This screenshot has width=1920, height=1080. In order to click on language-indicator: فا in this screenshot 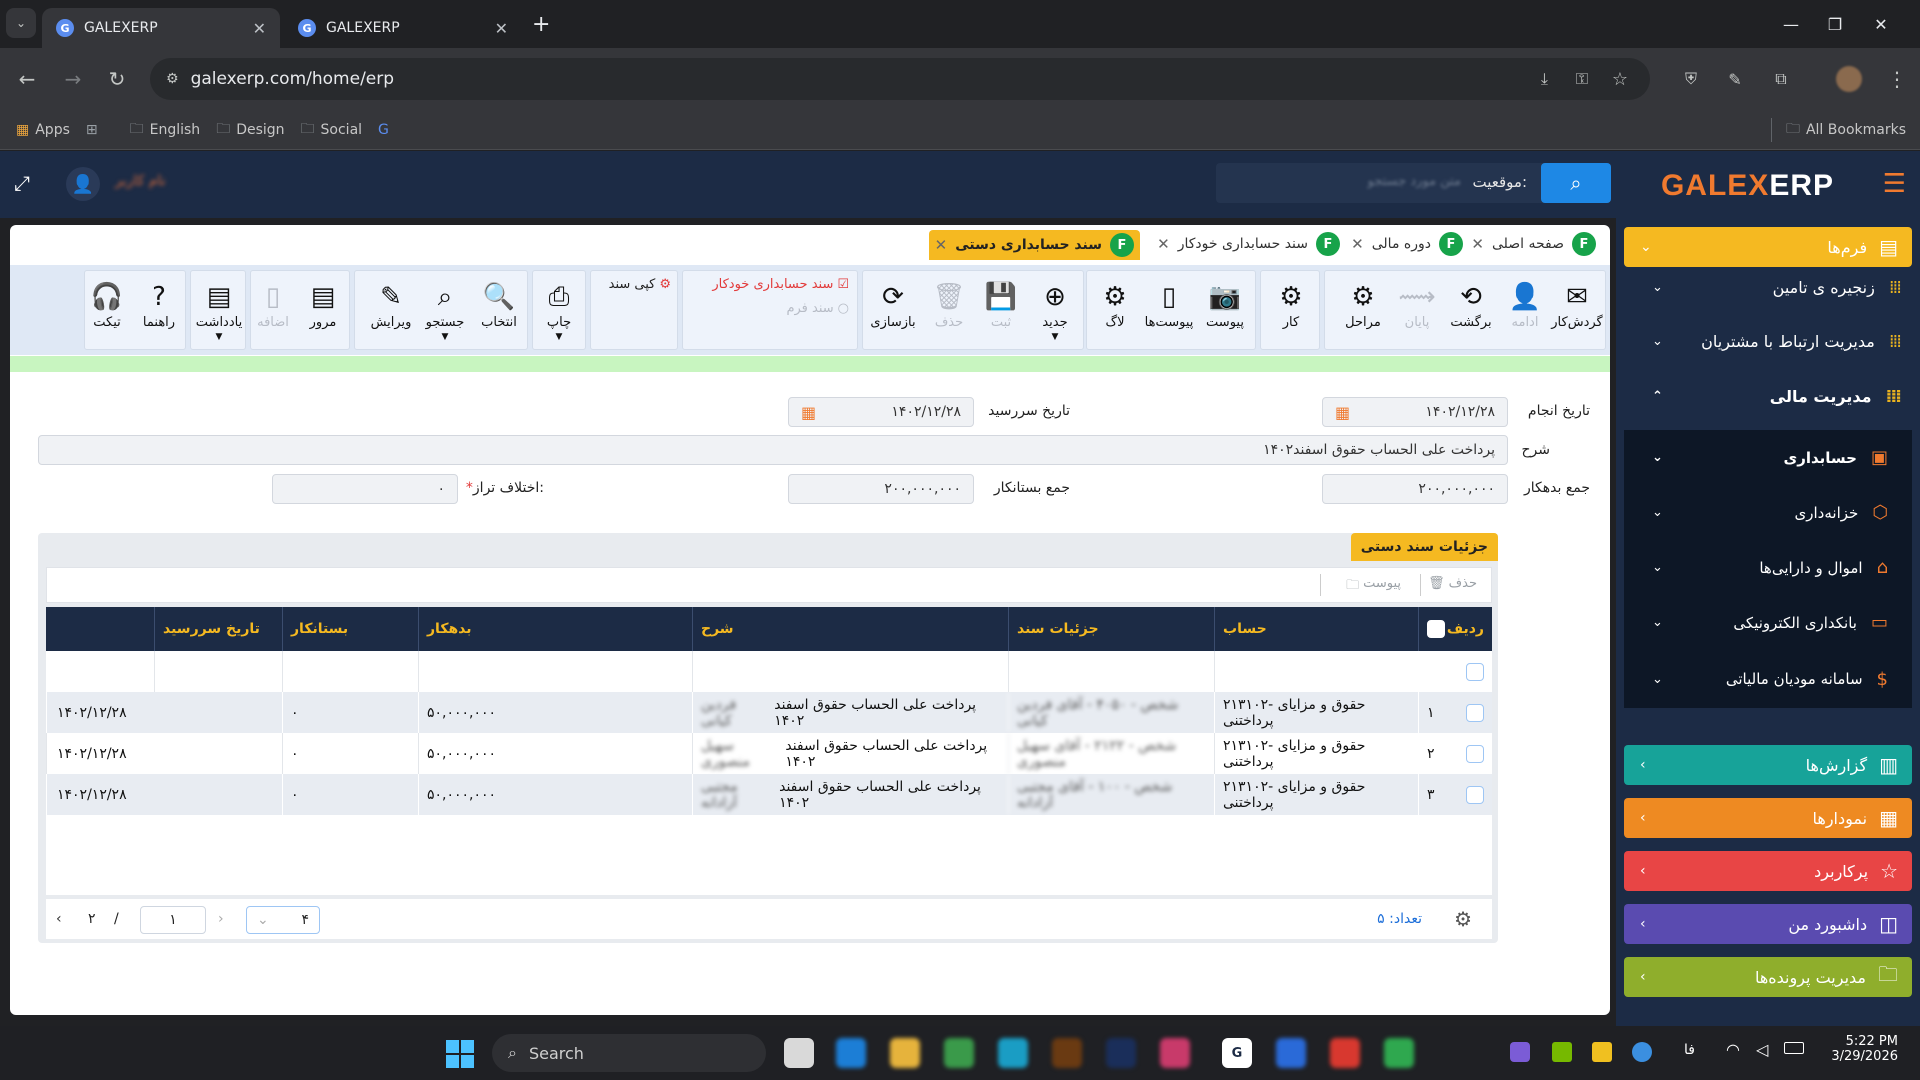, I will do `click(1689, 1050)`.